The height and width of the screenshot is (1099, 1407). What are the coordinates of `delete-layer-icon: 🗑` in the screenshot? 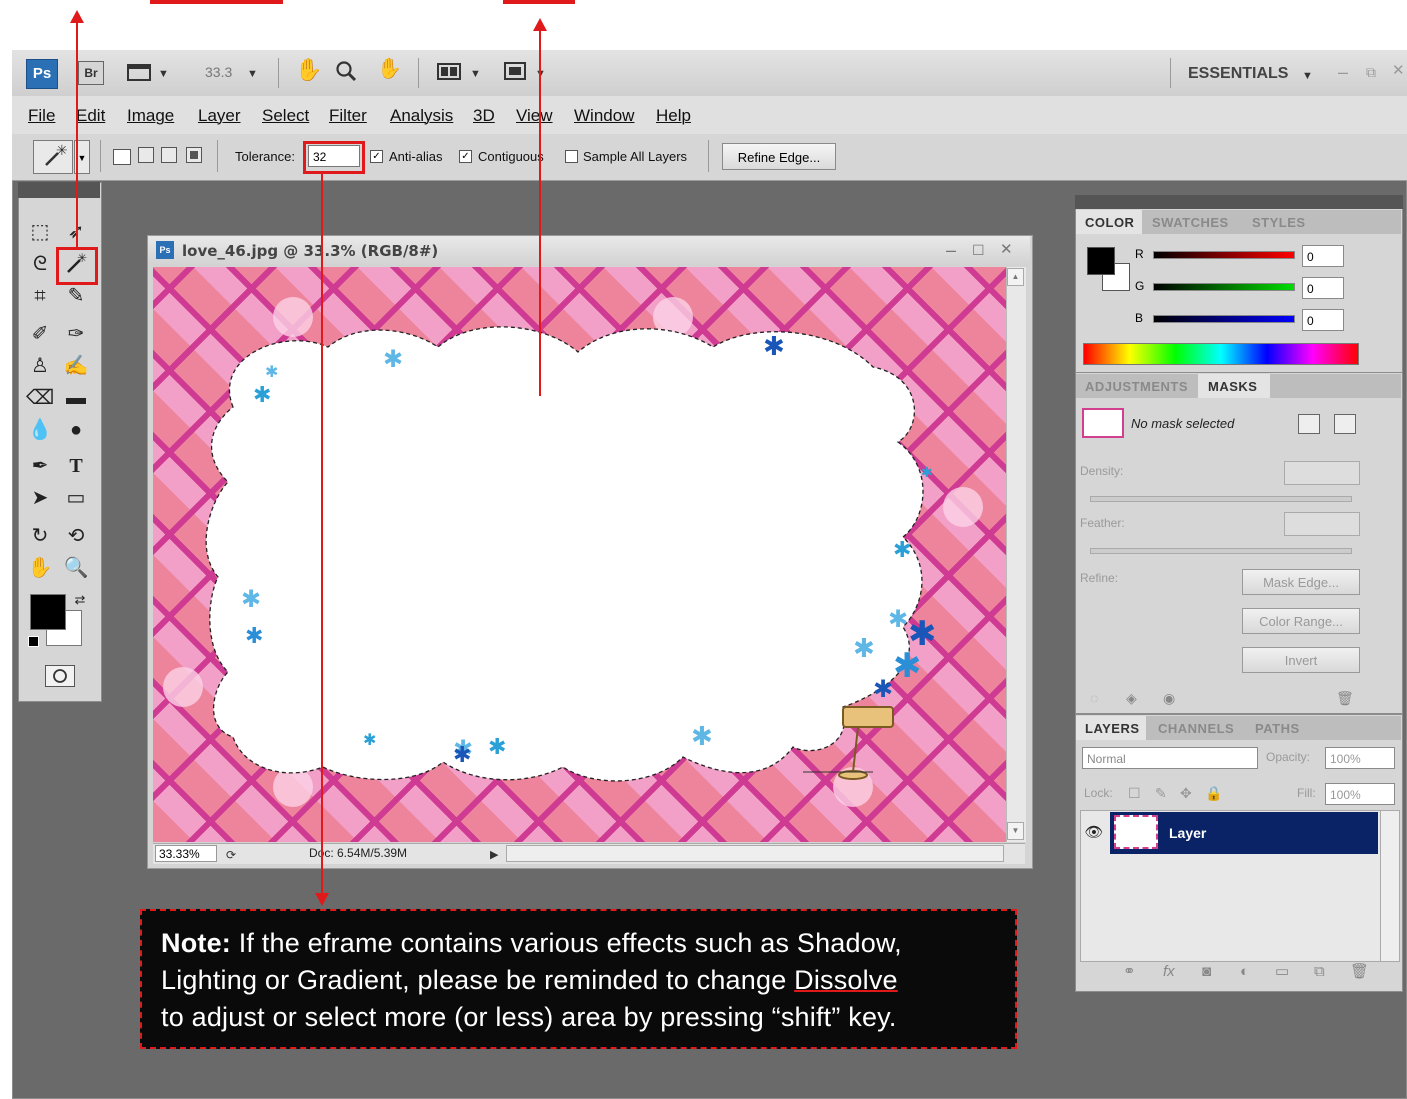 It's located at (1359, 972).